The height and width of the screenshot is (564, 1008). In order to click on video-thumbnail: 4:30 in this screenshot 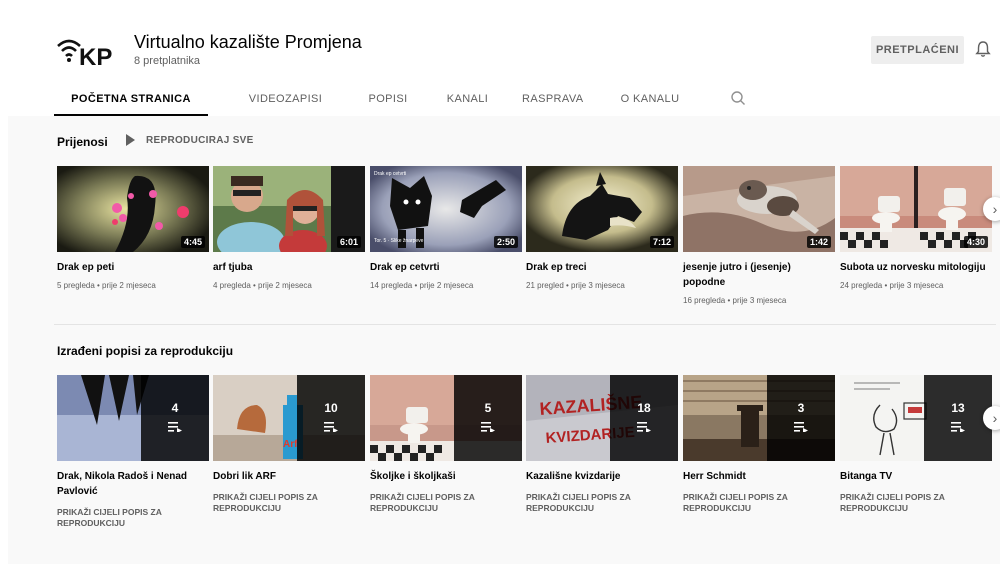, I will do `click(916, 209)`.